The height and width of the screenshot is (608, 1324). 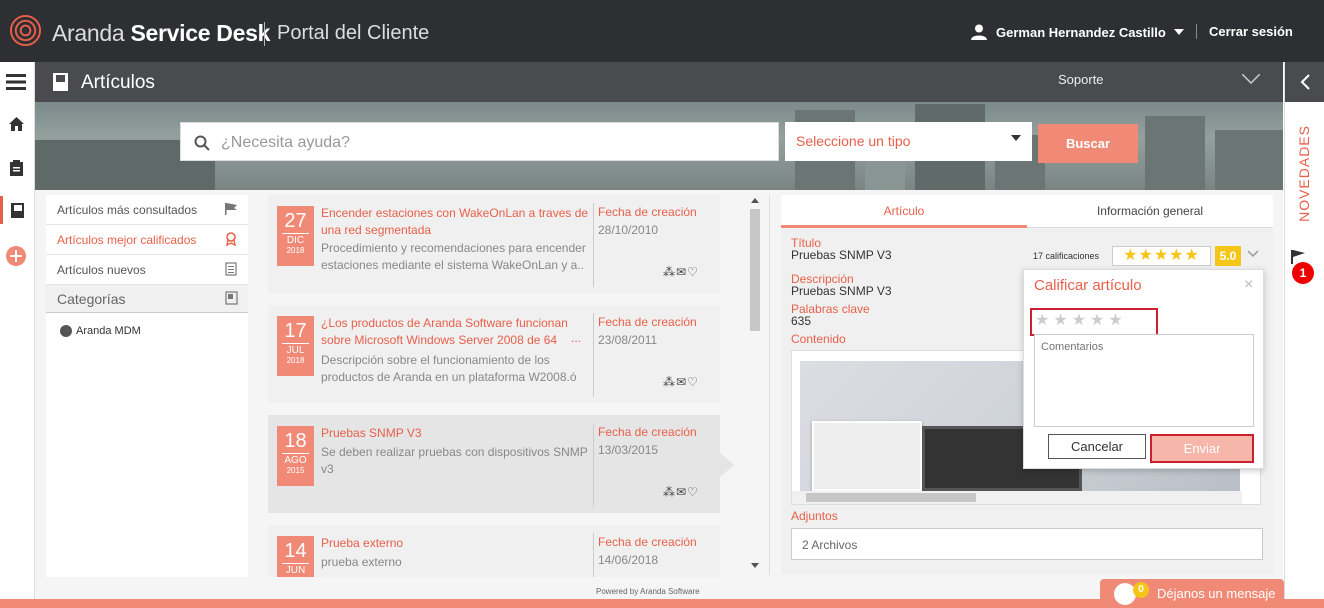 What do you see at coordinates (456, 433) in the screenshot?
I see `article-title: Pruebas SNMP V3` at bounding box center [456, 433].